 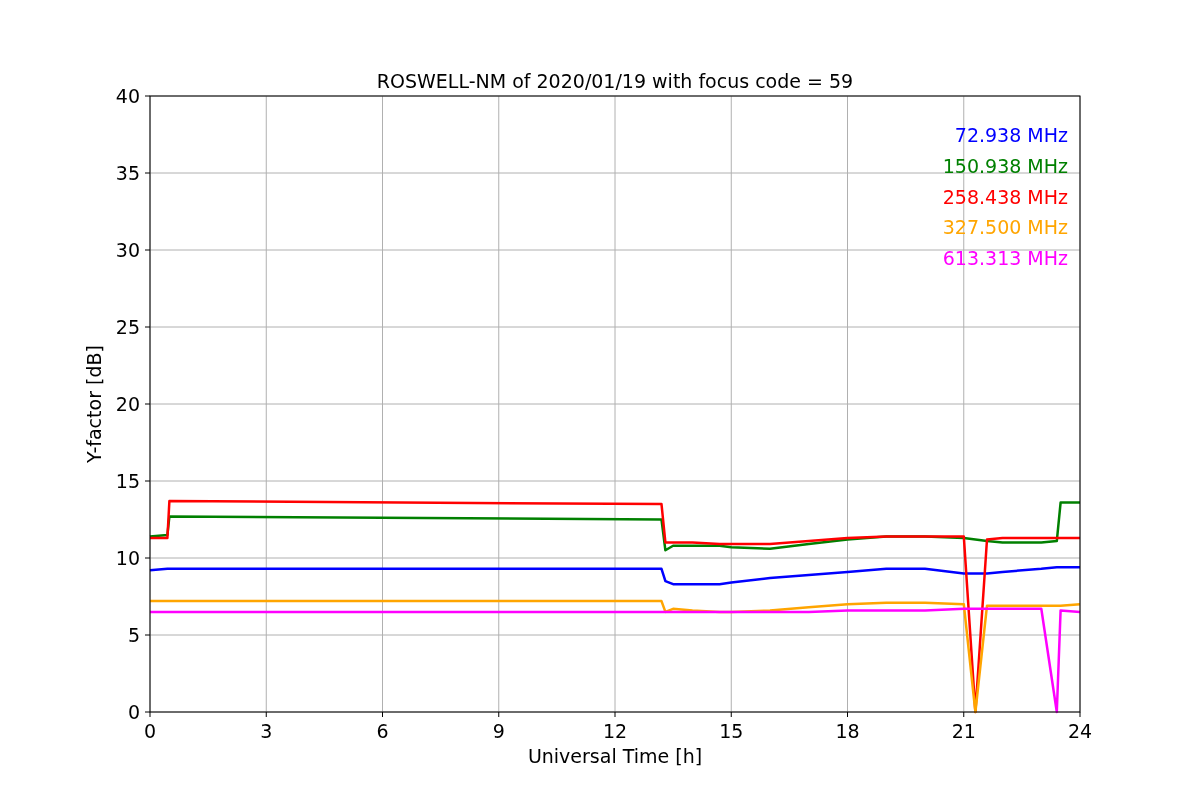 What do you see at coordinates (1005, 227) in the screenshot?
I see `legend-entry: 327.500 MHz` at bounding box center [1005, 227].